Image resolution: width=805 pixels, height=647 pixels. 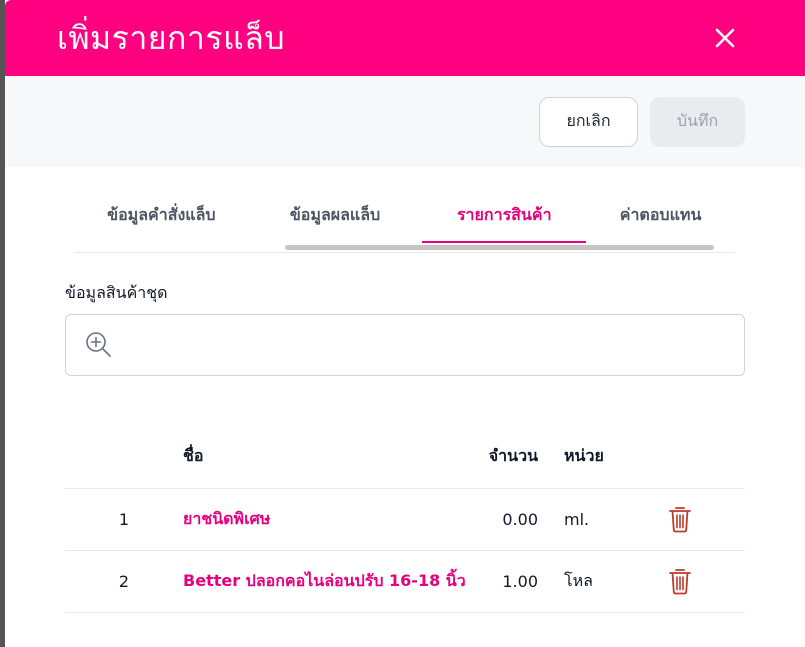 What do you see at coordinates (405, 38) in the screenshot?
I see `modal-header: เพิ่มรายการแล็บ` at bounding box center [405, 38].